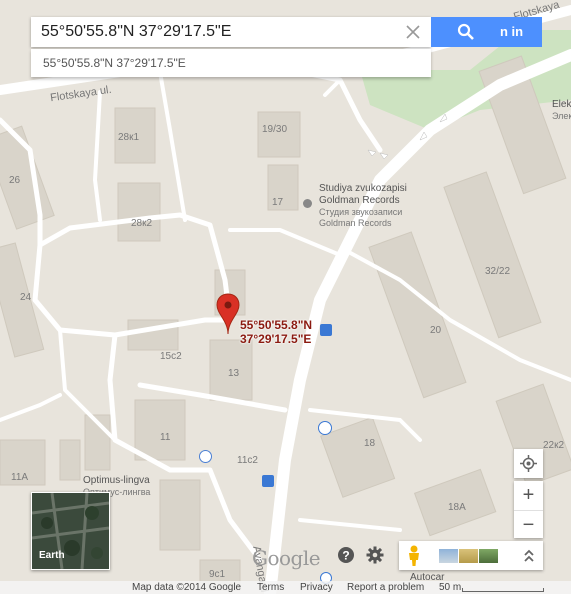  I want to click on gear-icon, so click(375, 555).